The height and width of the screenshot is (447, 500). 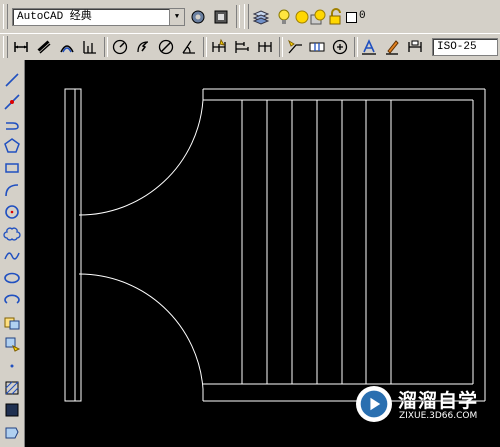 I want to click on circle-icon, so click(x=12, y=212).